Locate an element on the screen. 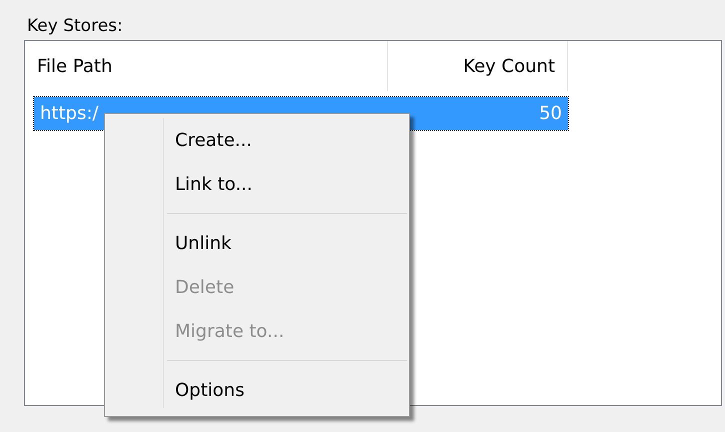  table-cell-text: 50 is located at coordinates (550, 113).